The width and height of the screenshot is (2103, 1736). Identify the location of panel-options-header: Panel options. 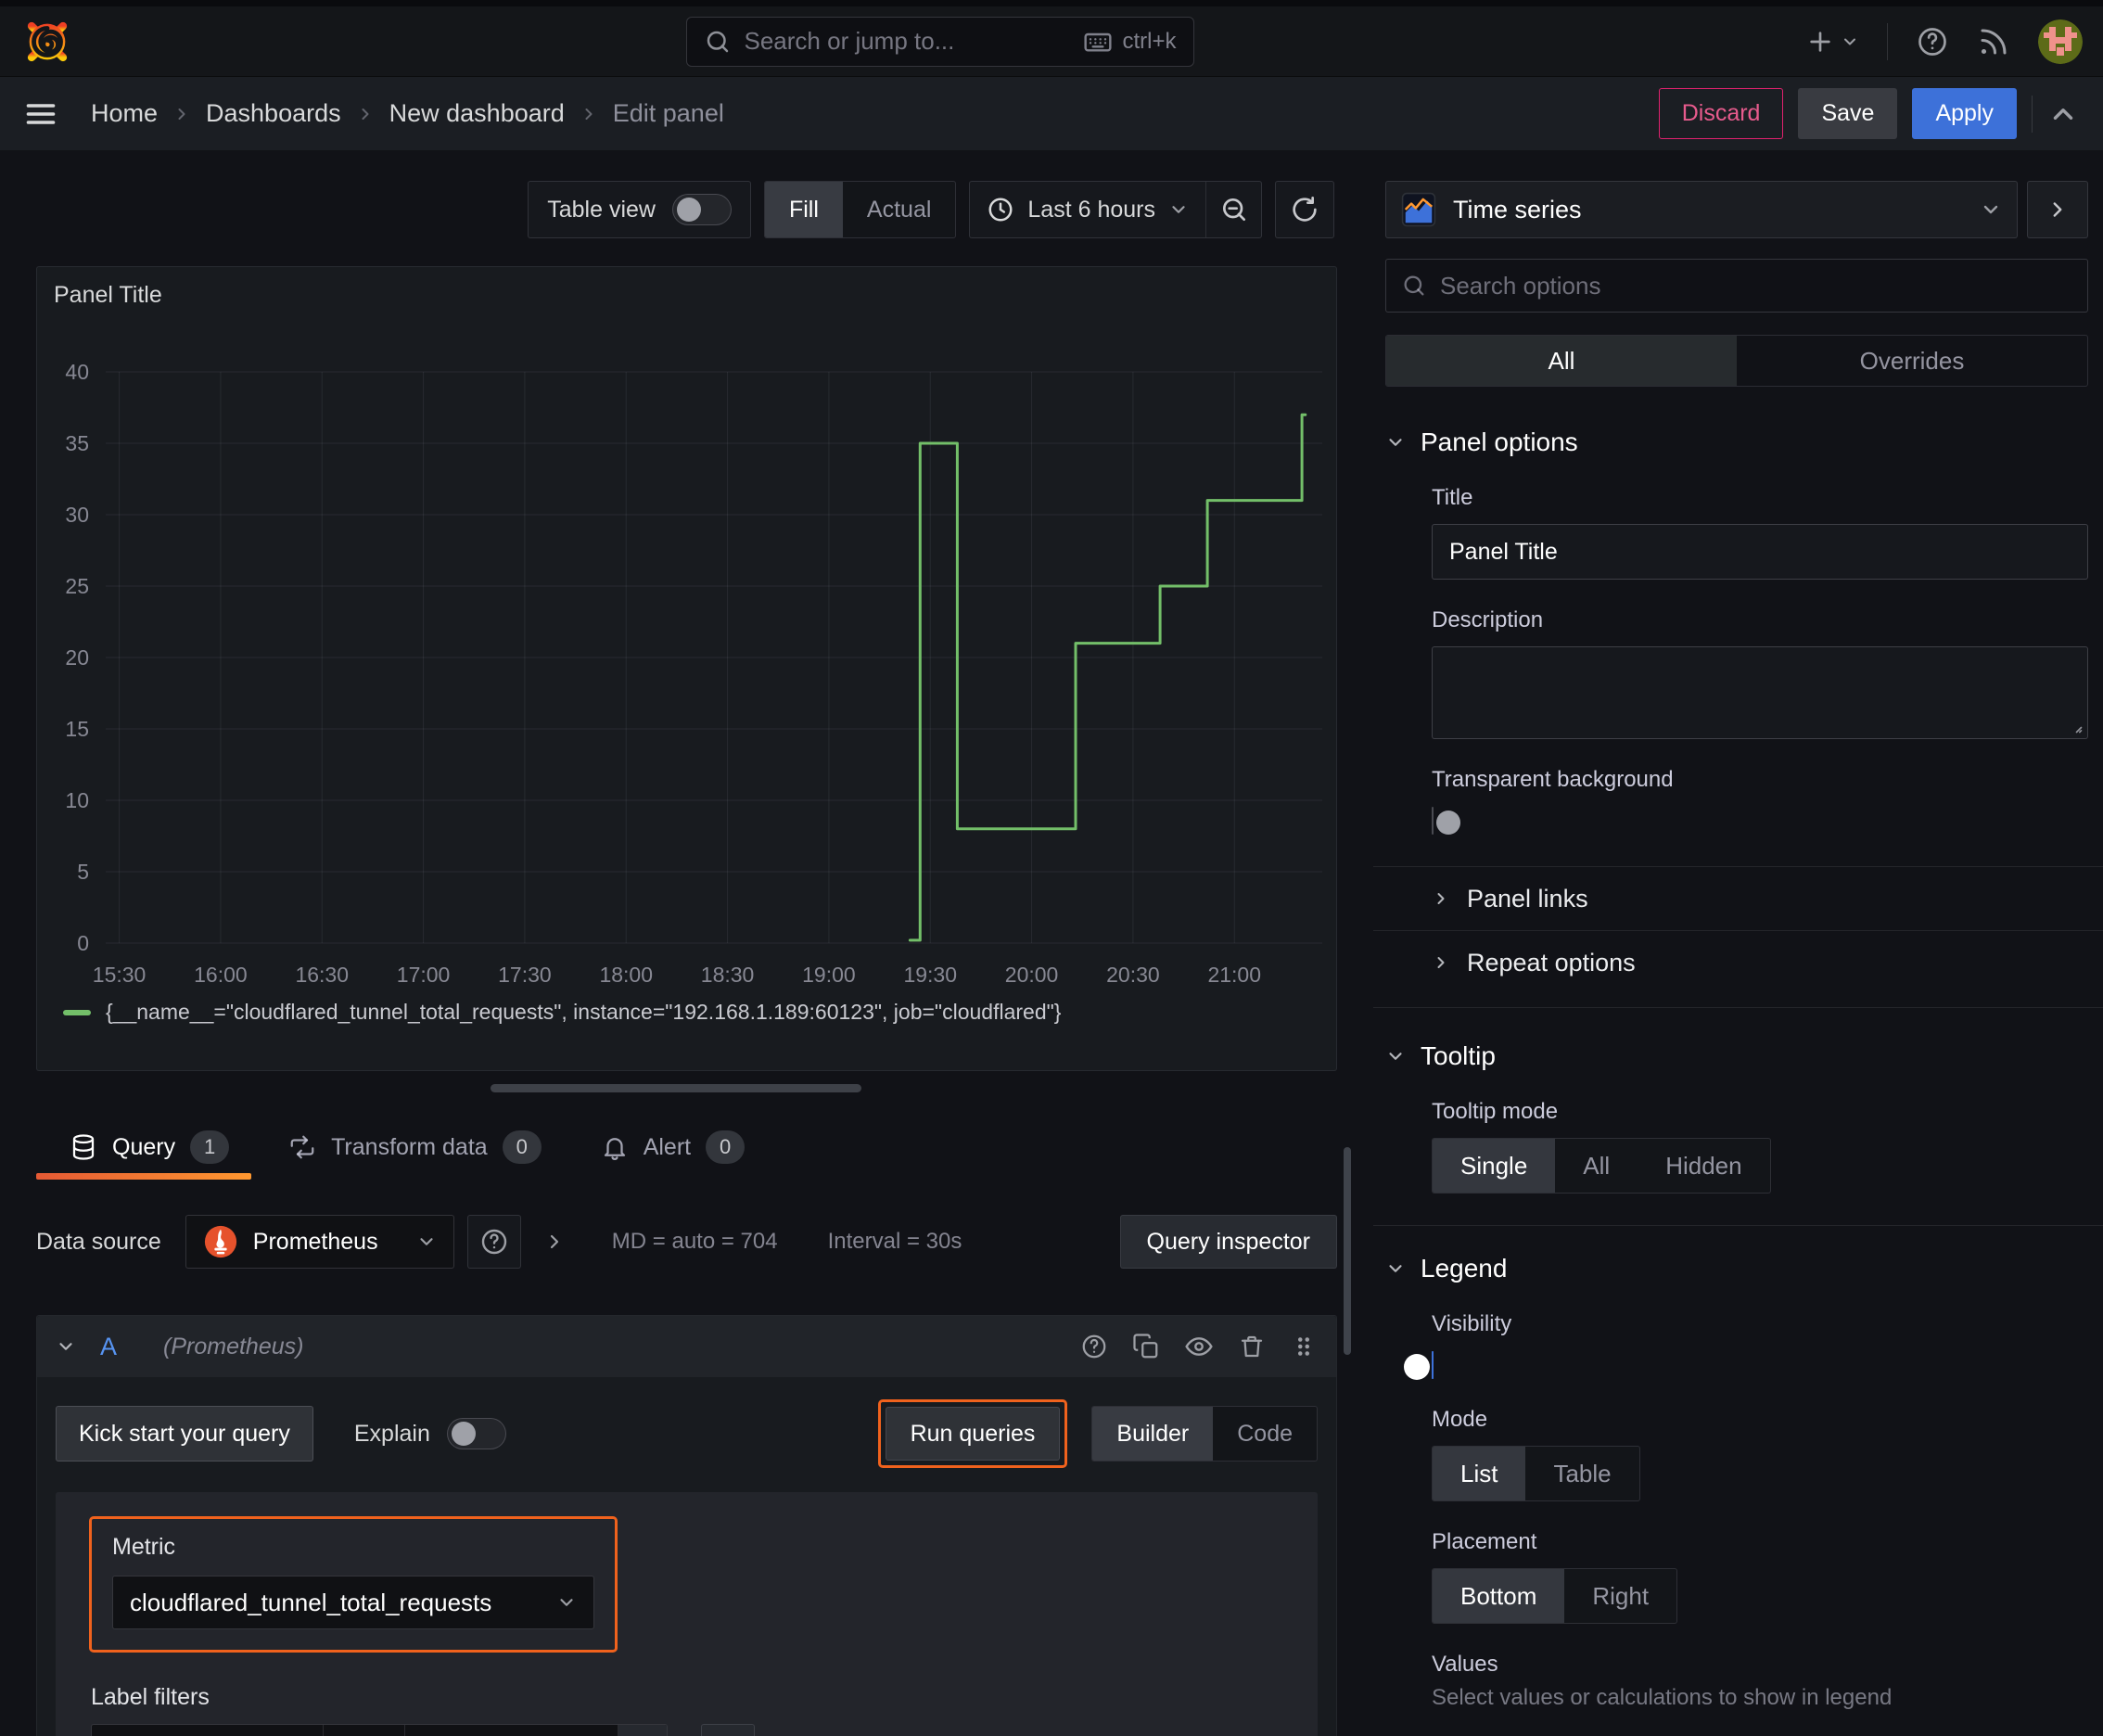
(1736, 442).